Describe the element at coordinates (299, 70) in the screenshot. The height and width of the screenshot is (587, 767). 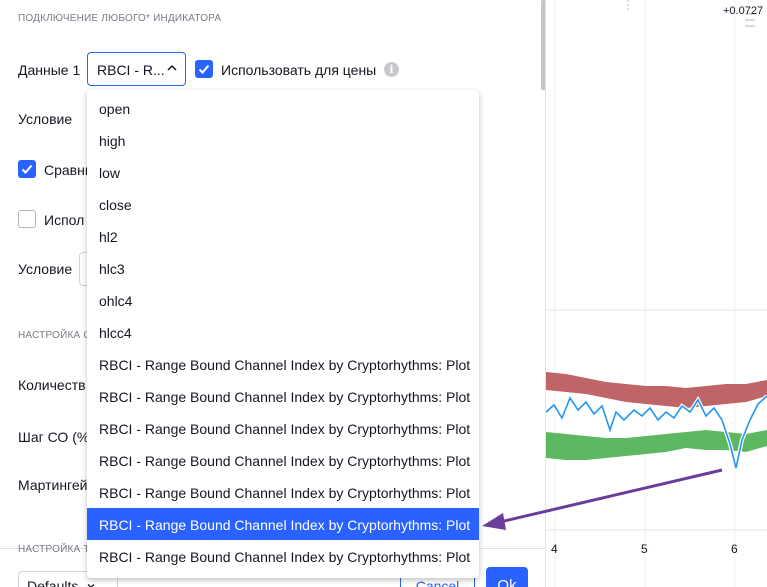
I see `use-for-price-label: Использовать для цены` at that location.